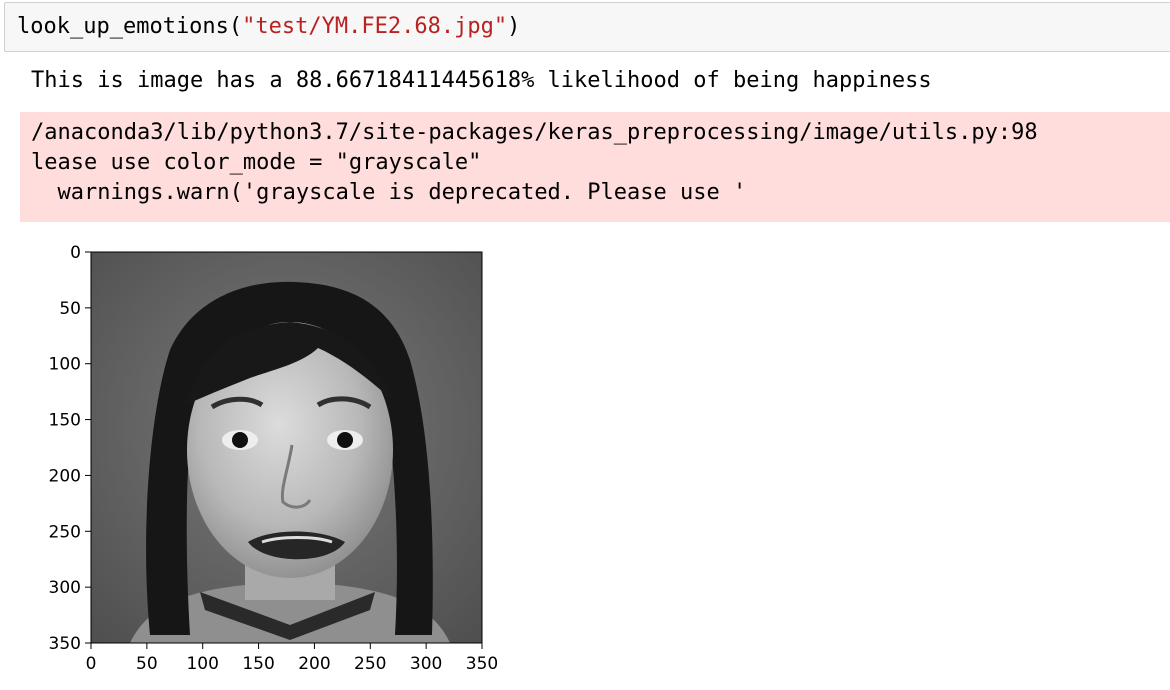 The height and width of the screenshot is (690, 1170). I want to click on y-tick-label: 250, so click(65, 532).